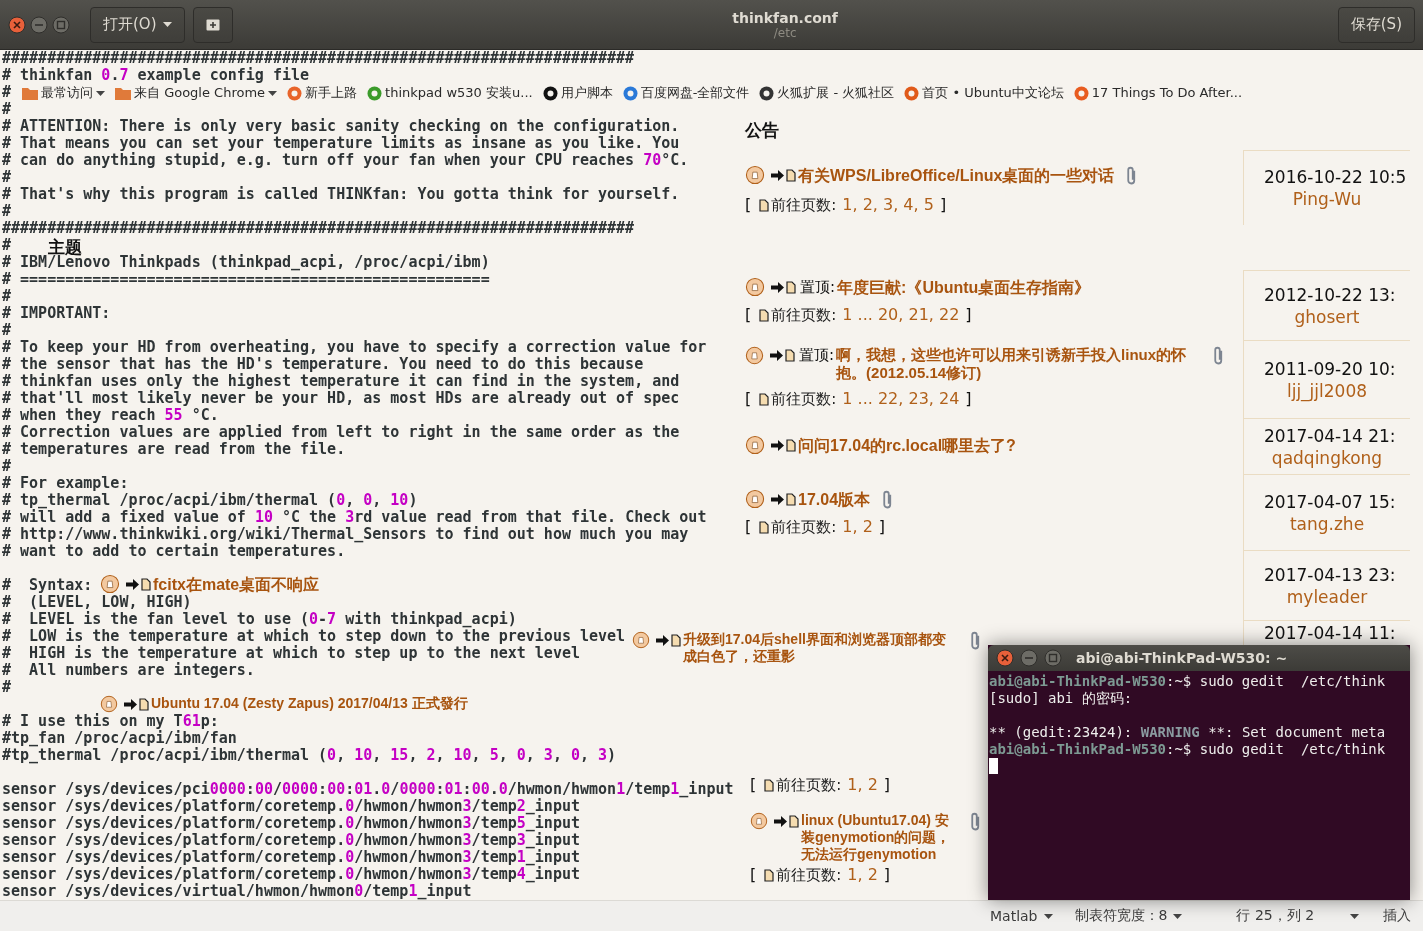  What do you see at coordinates (956, 175) in the screenshot?
I see `topic-link: 有关WPS/LibreOffice/Linux桌面的一些对话` at bounding box center [956, 175].